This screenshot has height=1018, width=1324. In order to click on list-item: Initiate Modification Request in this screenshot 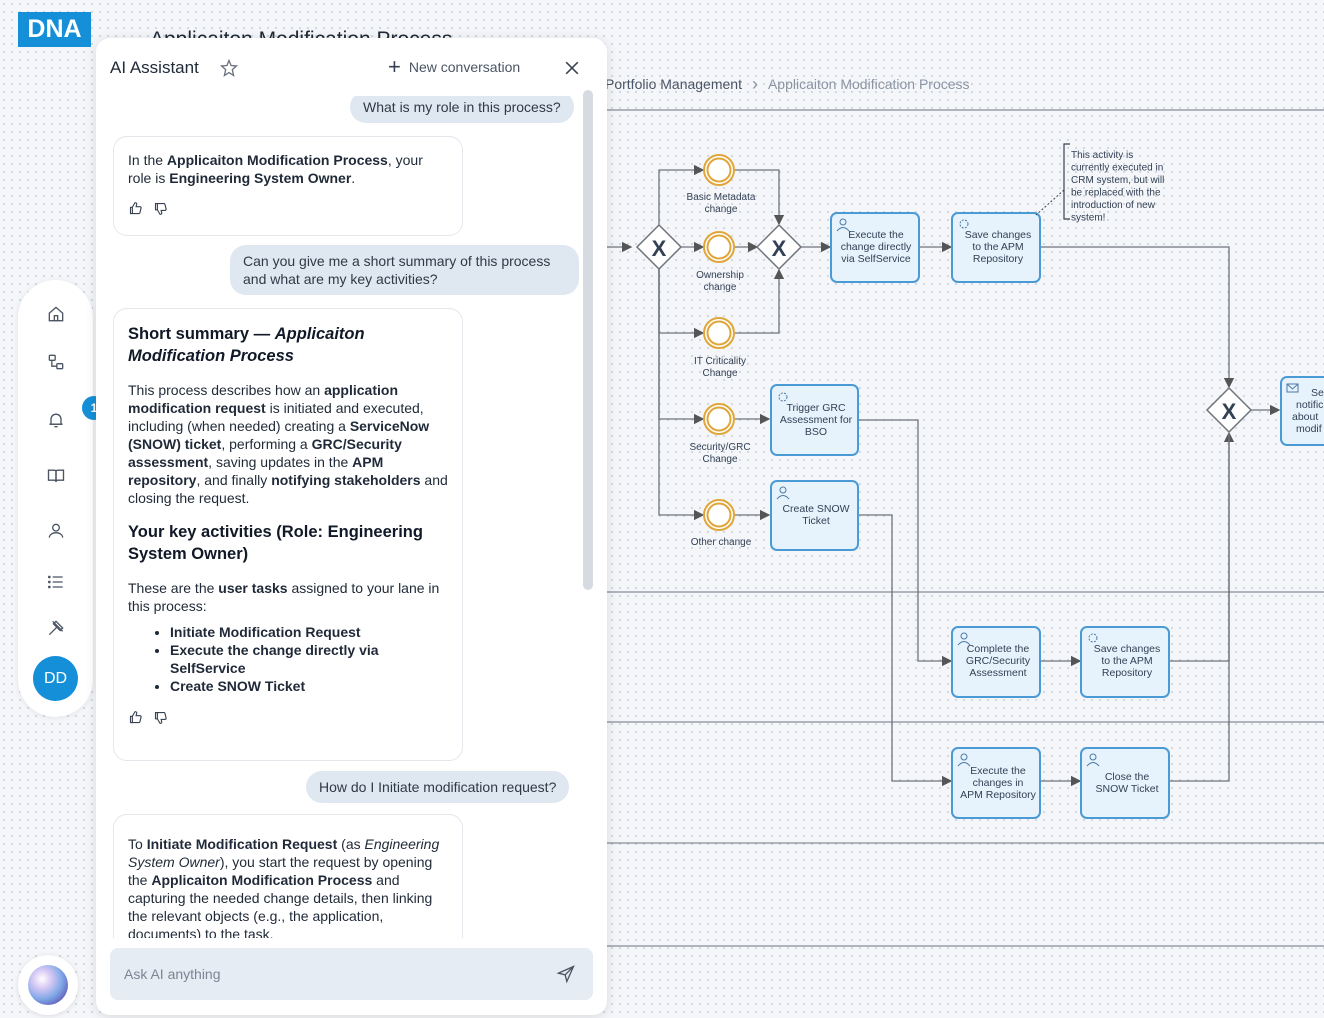, I will do `click(309, 632)`.